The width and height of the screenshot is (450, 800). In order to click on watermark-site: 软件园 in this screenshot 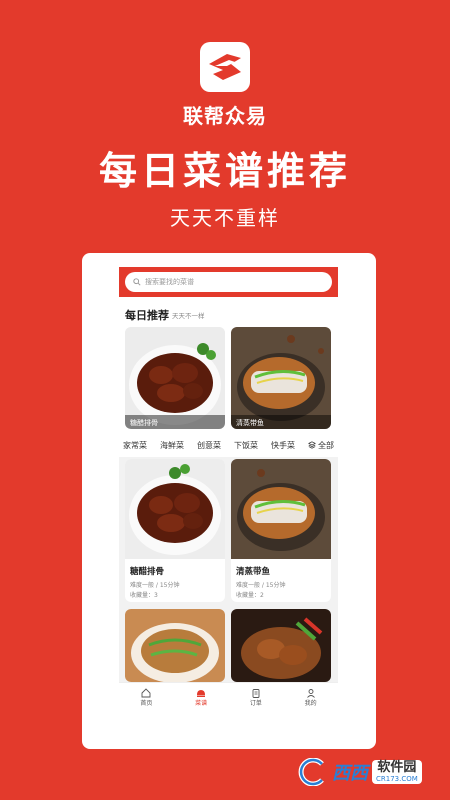, I will do `click(397, 767)`.